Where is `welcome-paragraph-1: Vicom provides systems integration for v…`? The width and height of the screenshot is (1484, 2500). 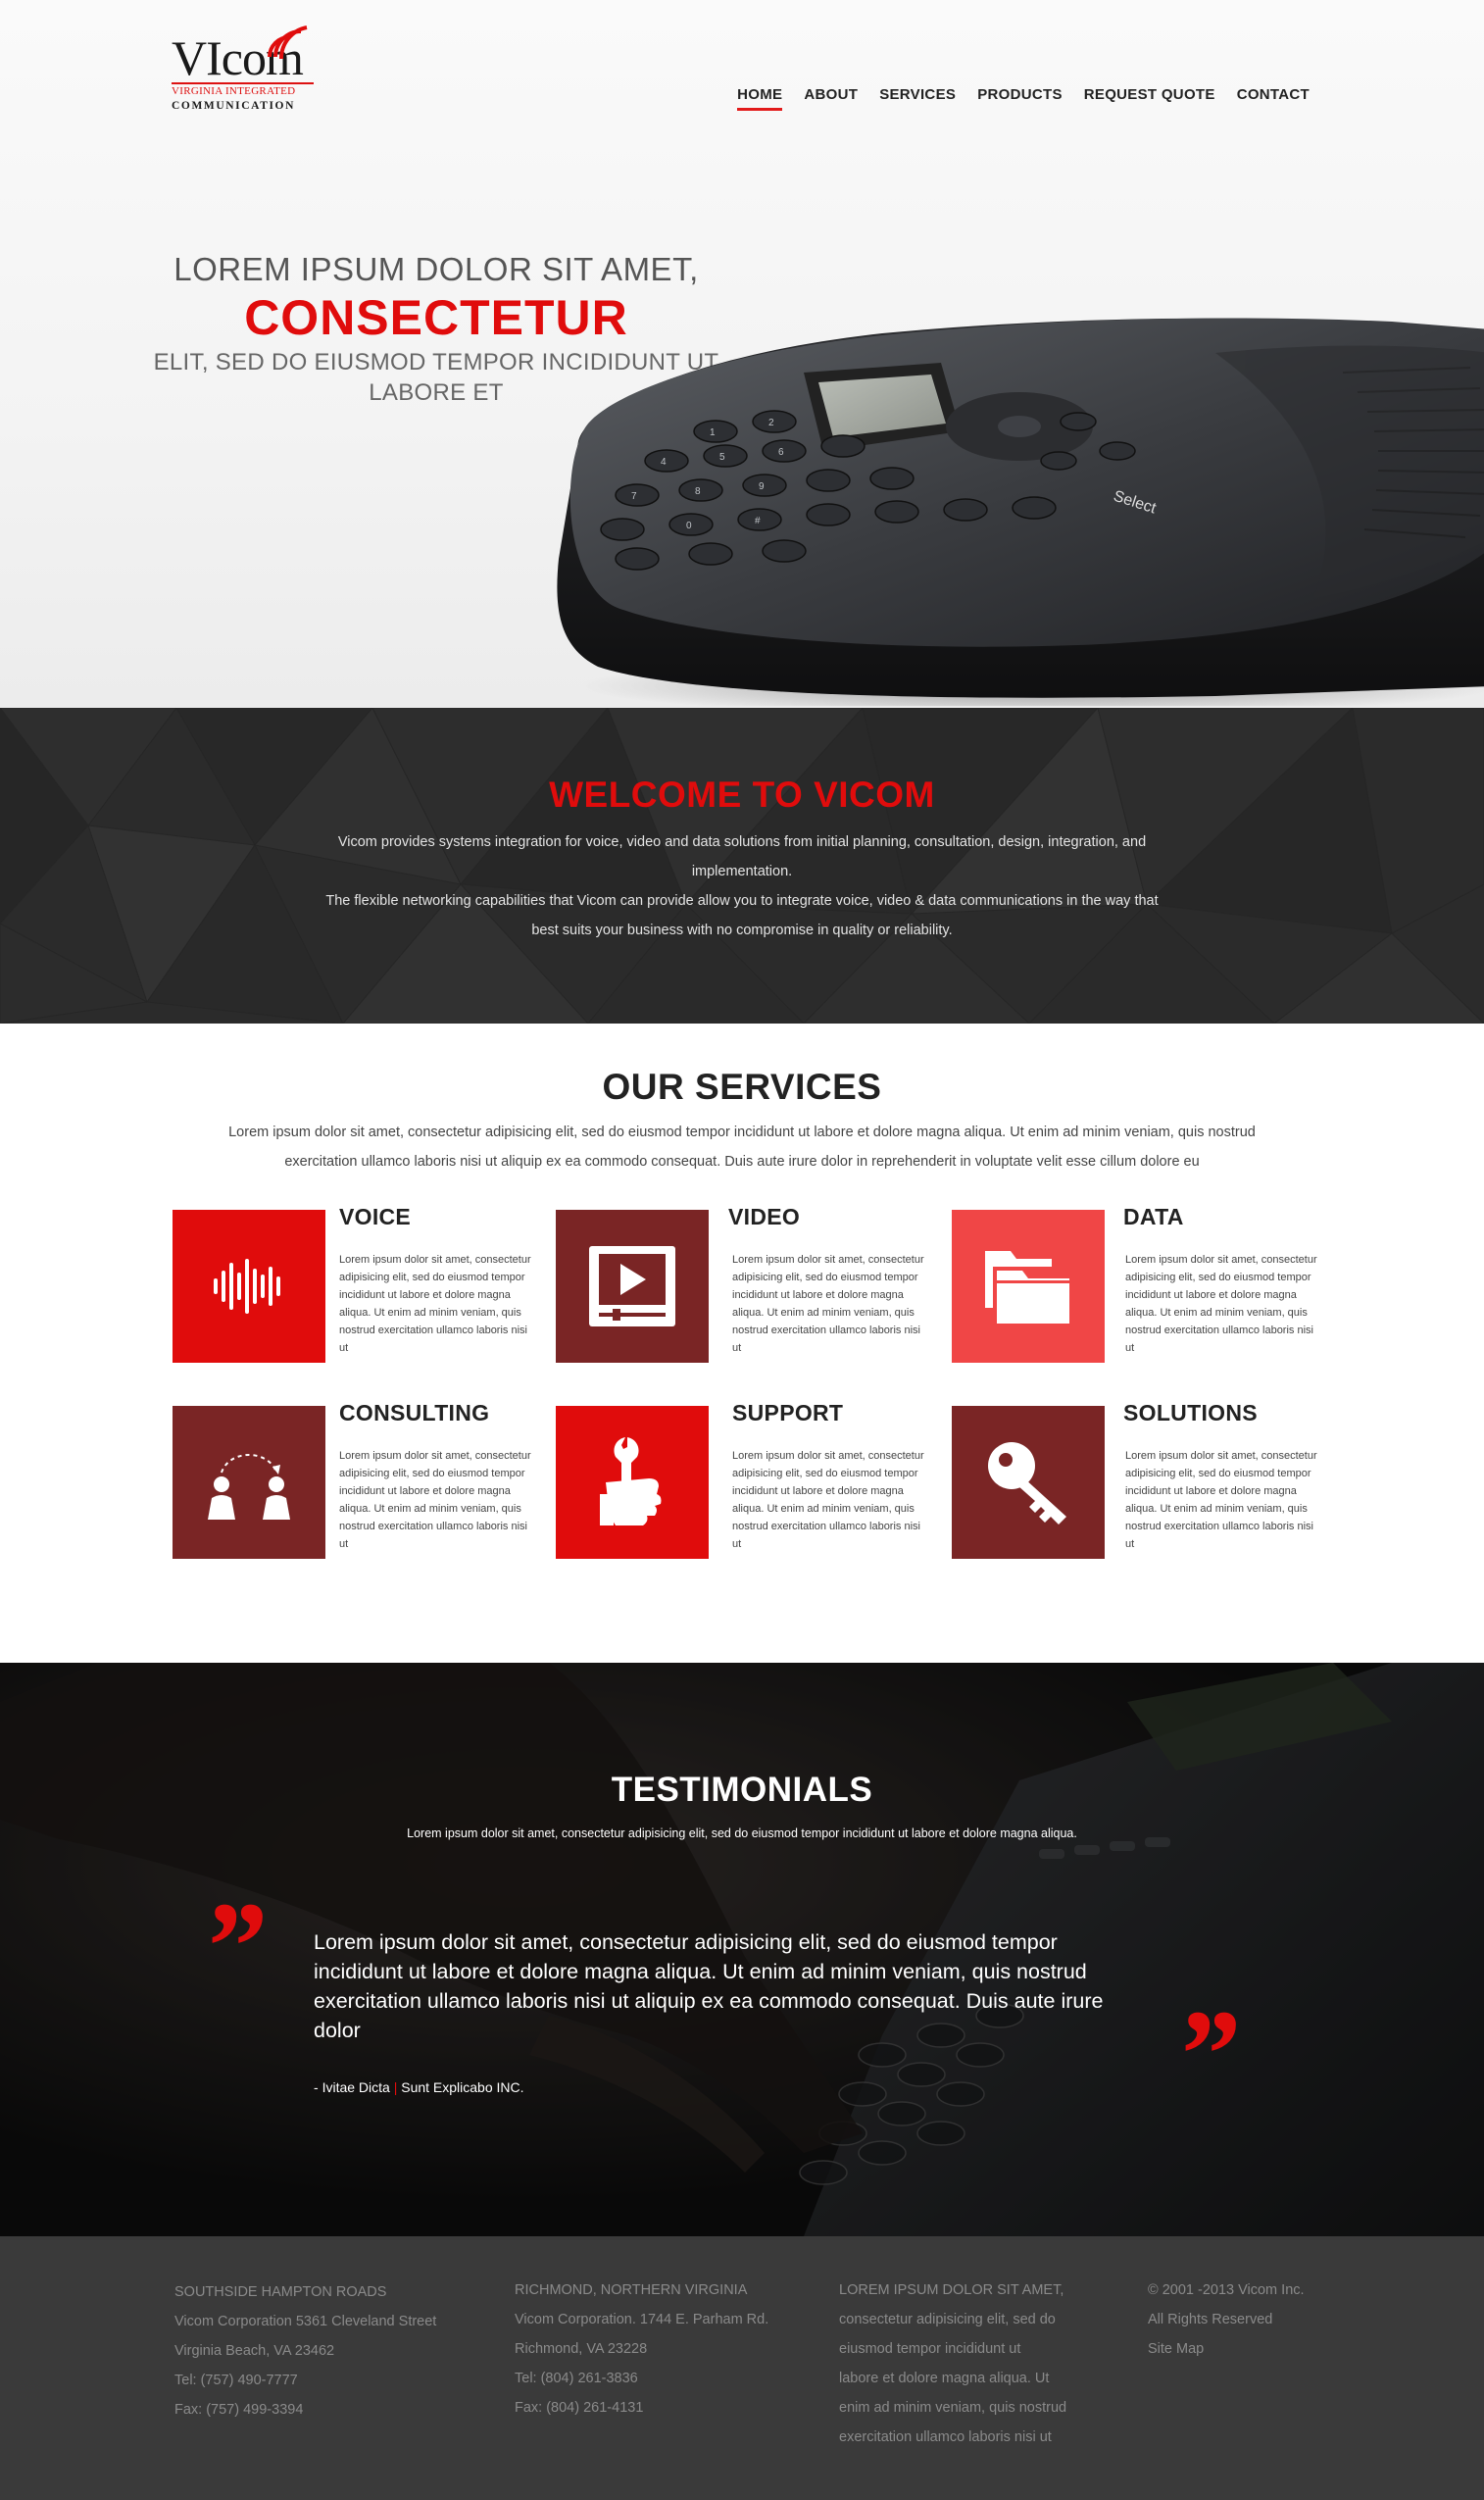
welcome-paragraph-1: Vicom provides systems integration for v… is located at coordinates (742, 856).